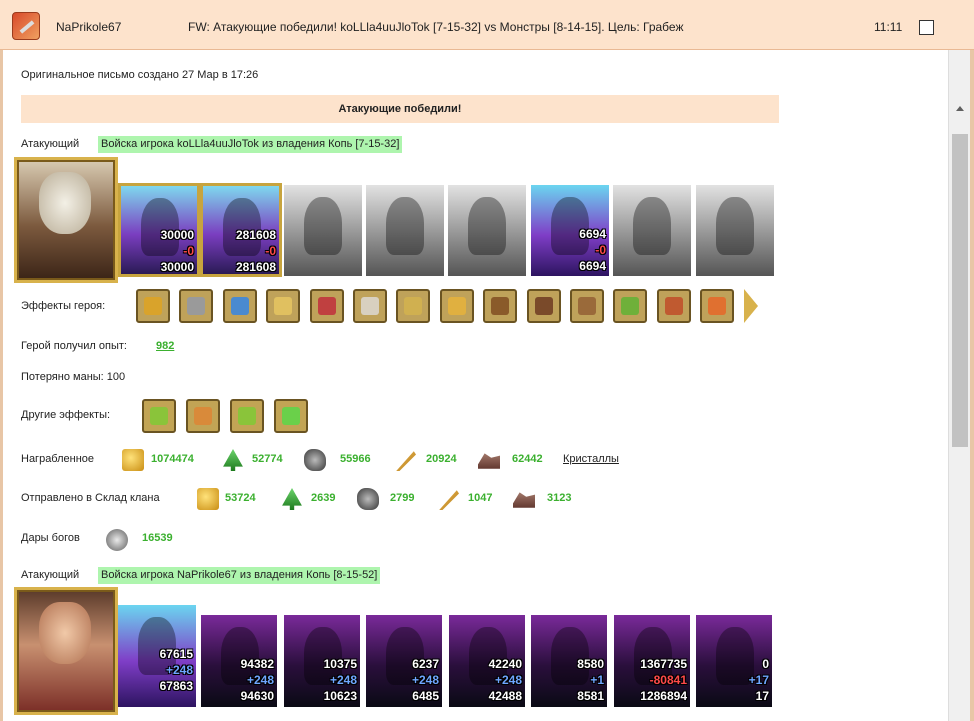  I want to click on unit-count-after: 8581, so click(590, 696).